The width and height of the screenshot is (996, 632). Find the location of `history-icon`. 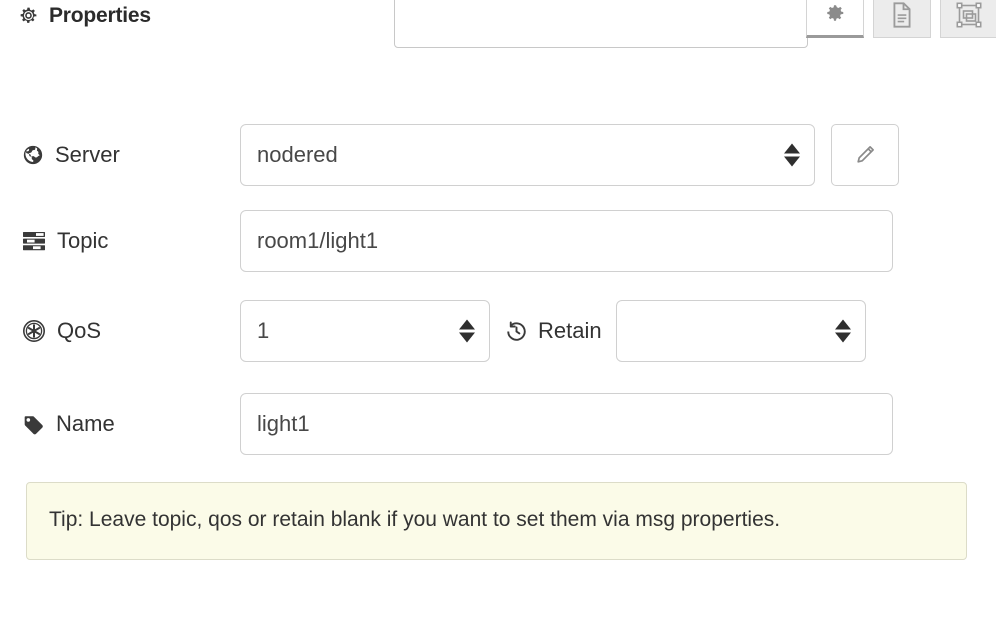

history-icon is located at coordinates (516, 331).